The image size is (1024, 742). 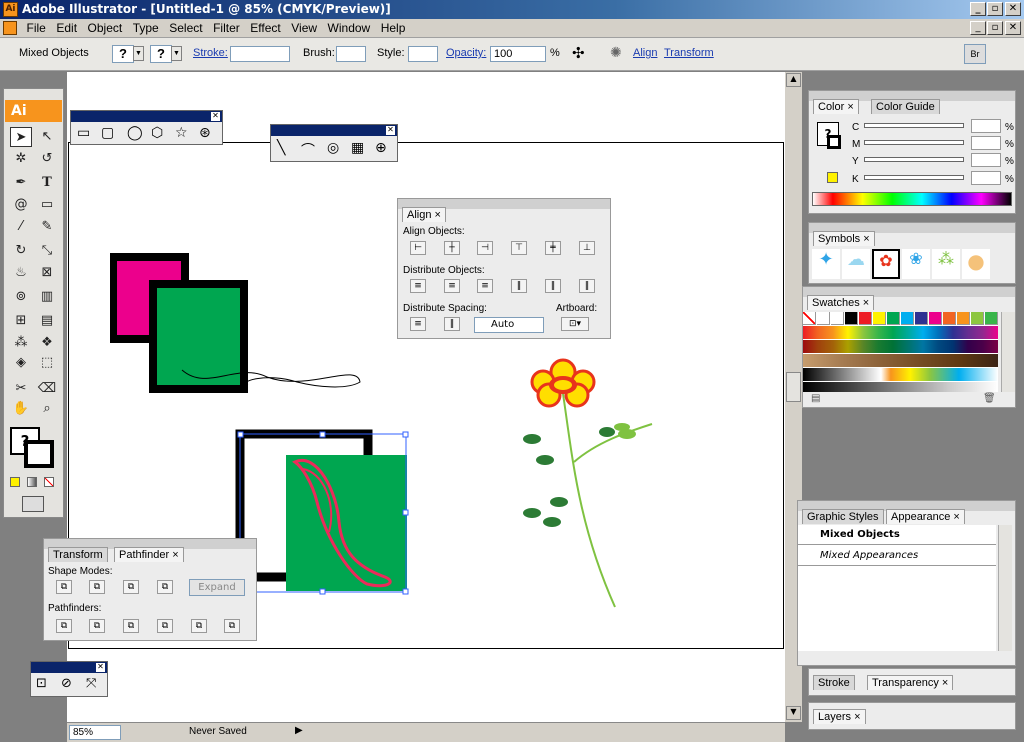 I want to click on swatch-registration, so click(x=823, y=318).